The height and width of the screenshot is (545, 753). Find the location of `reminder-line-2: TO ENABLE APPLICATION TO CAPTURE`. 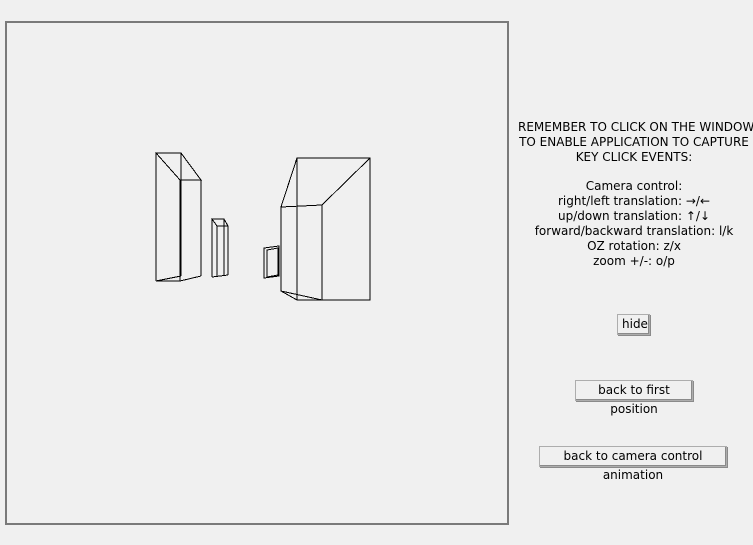

reminder-line-2: TO ENABLE APPLICATION TO CAPTURE is located at coordinates (634, 142).